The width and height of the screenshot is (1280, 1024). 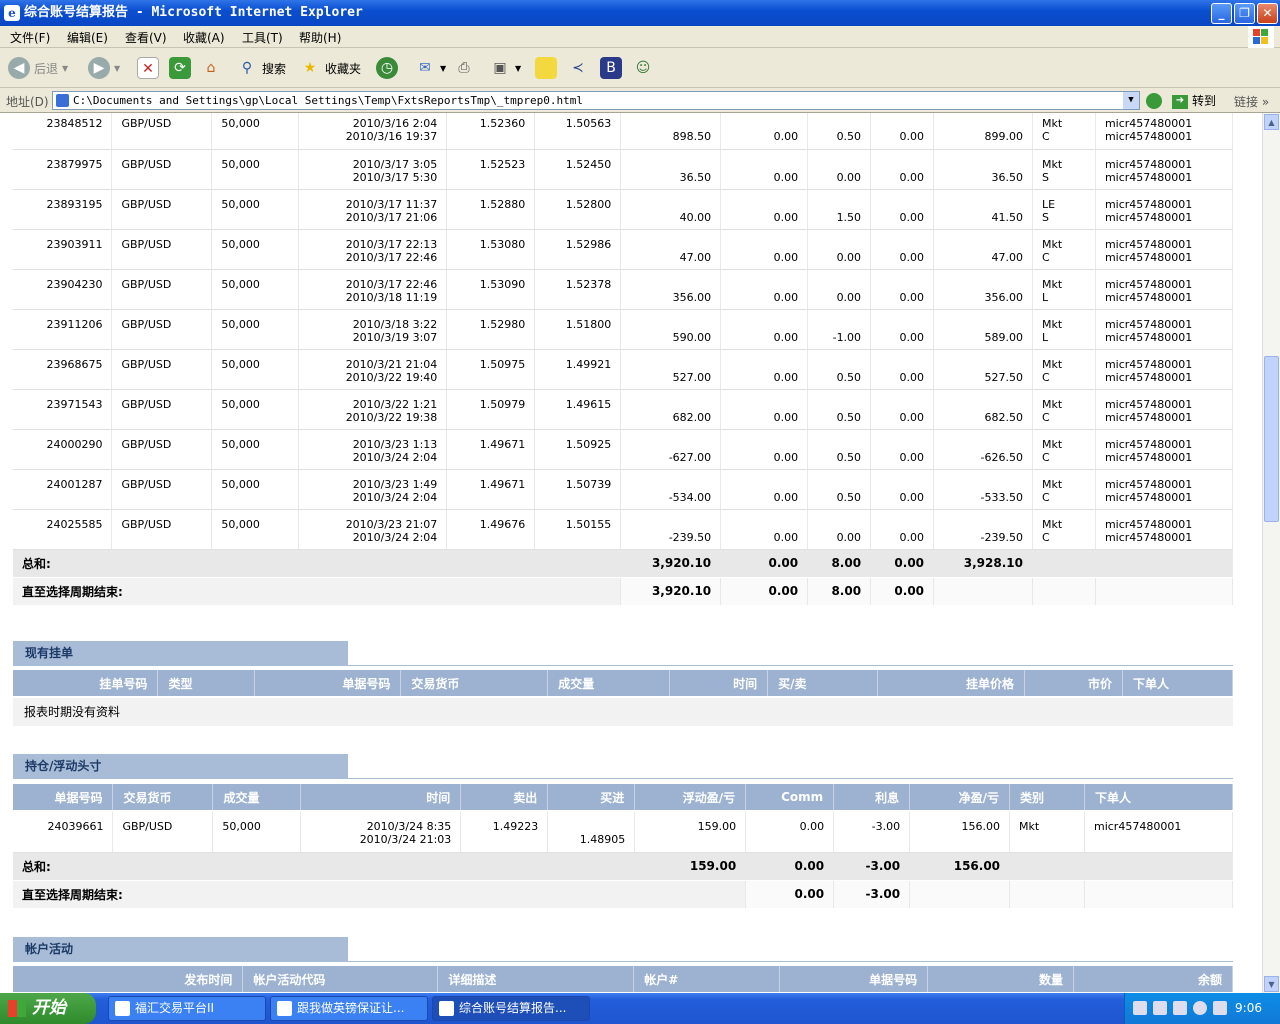 What do you see at coordinates (854, 979) in the screenshot?
I see `col-ticket: 单据号码` at bounding box center [854, 979].